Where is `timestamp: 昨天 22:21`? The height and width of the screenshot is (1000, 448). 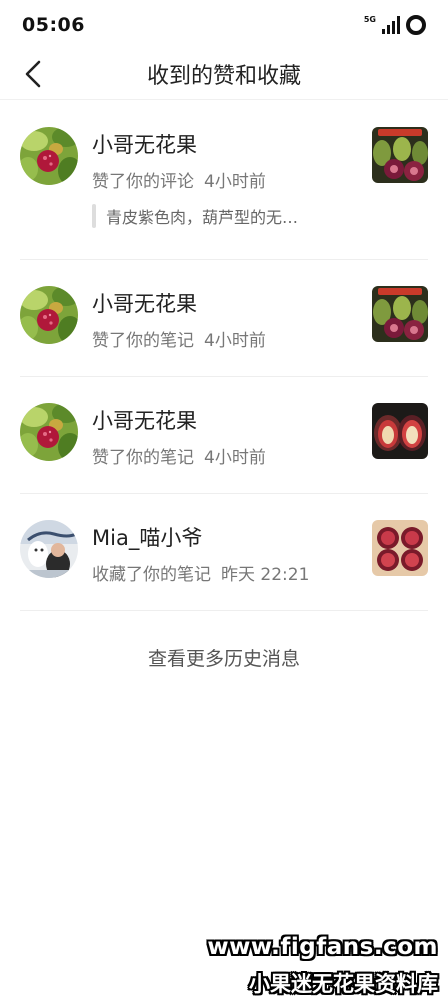 timestamp: 昨天 22:21 is located at coordinates (265, 575).